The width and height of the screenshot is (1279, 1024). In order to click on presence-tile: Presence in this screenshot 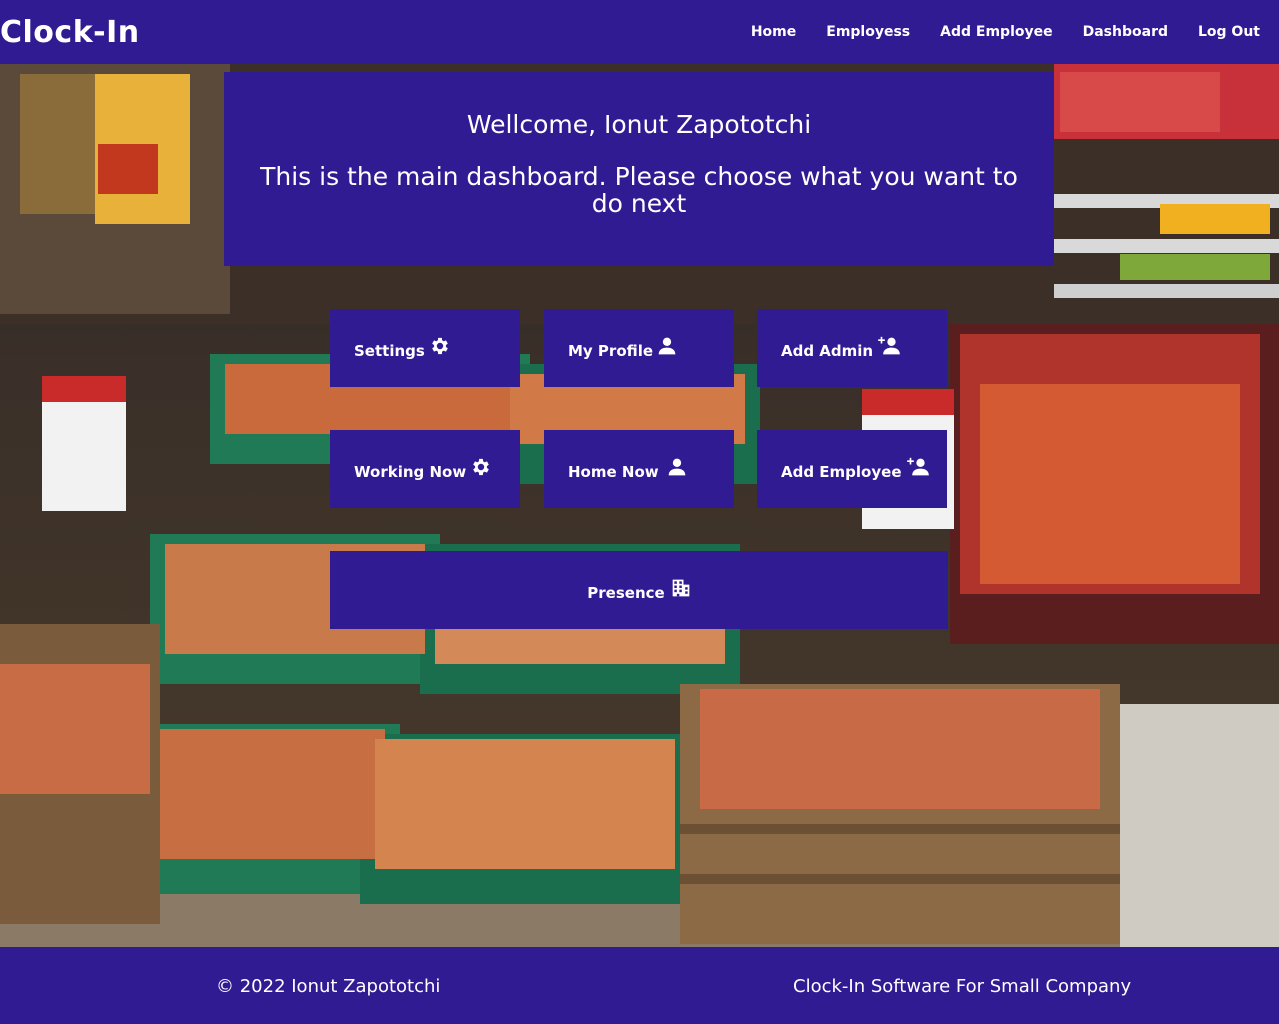, I will do `click(639, 590)`.